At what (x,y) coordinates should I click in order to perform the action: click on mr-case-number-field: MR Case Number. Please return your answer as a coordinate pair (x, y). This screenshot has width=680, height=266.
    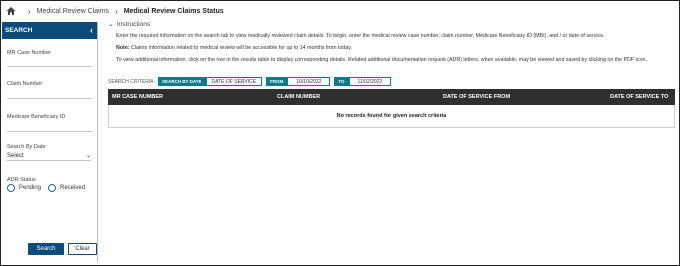
    Looking at the image, I should click on (29, 53).